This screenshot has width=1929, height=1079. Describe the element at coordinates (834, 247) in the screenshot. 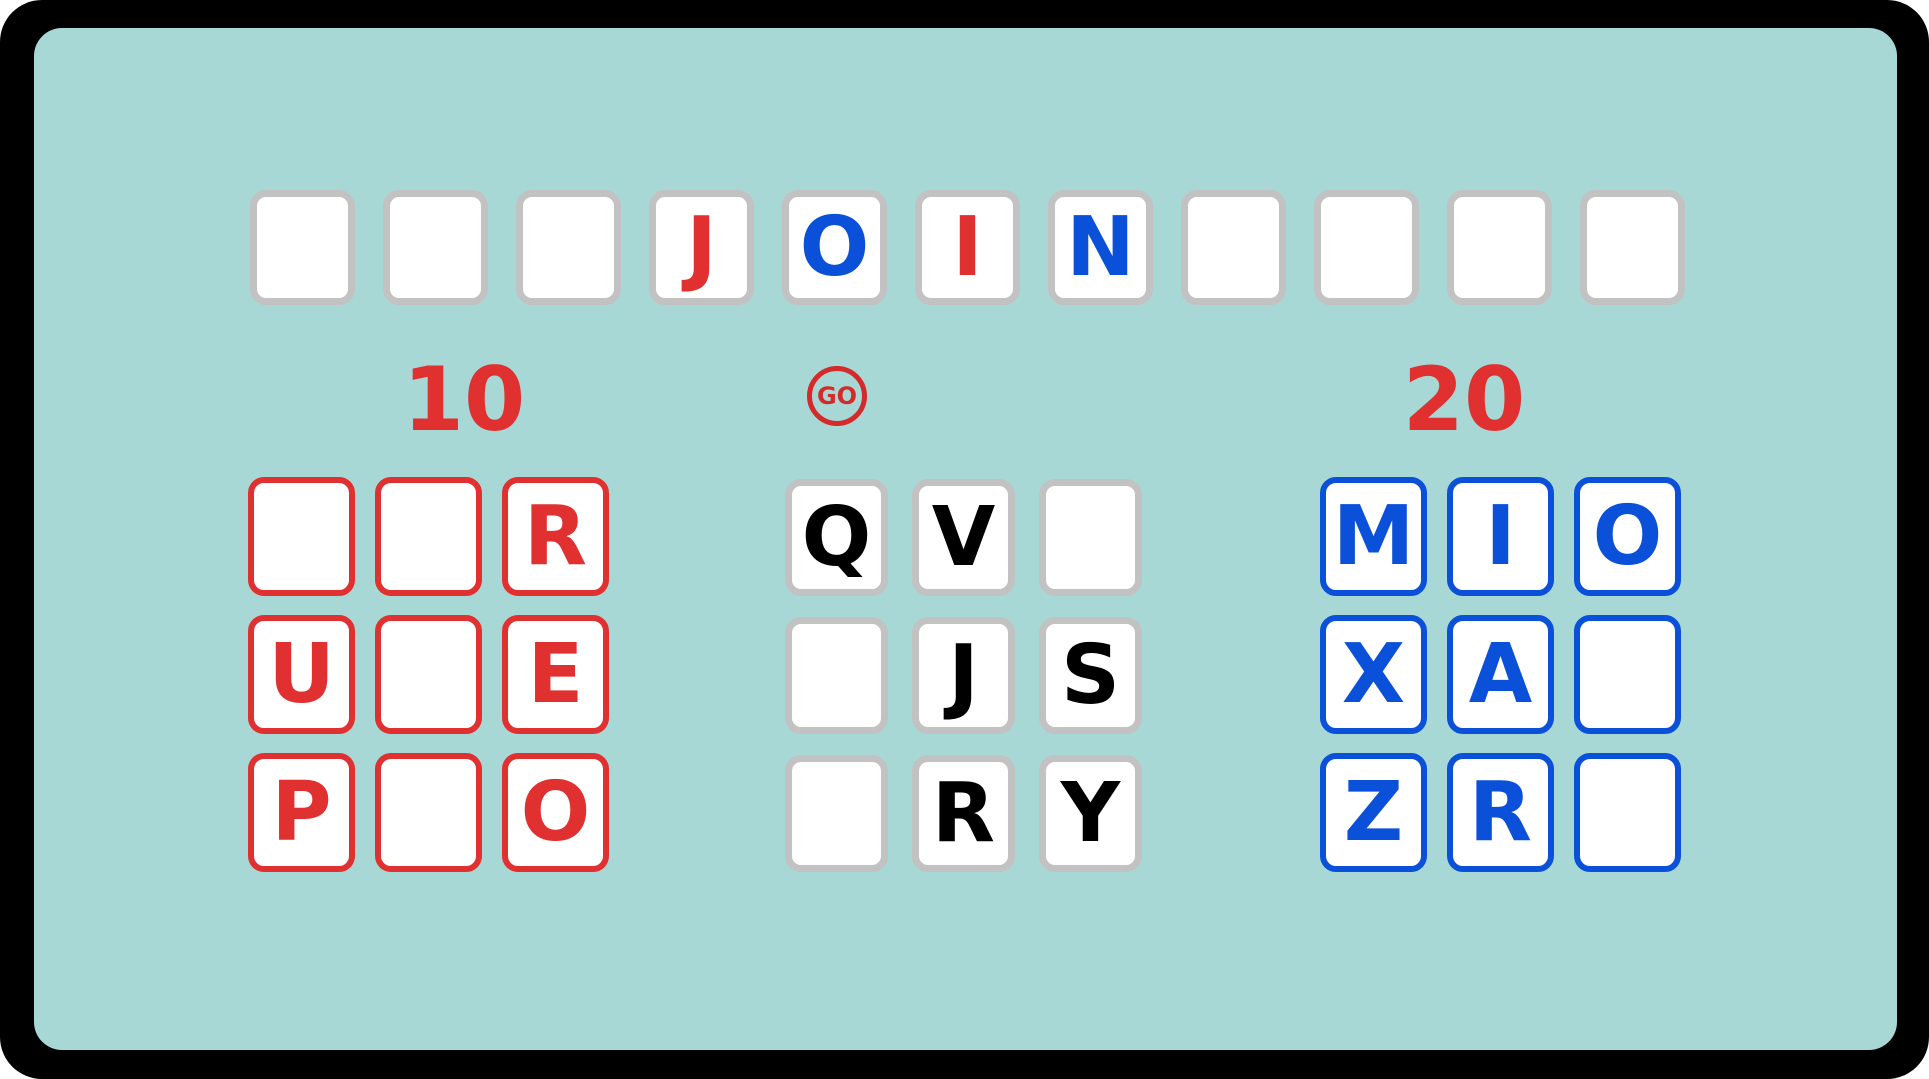

I see `word-slot-5: O` at that location.